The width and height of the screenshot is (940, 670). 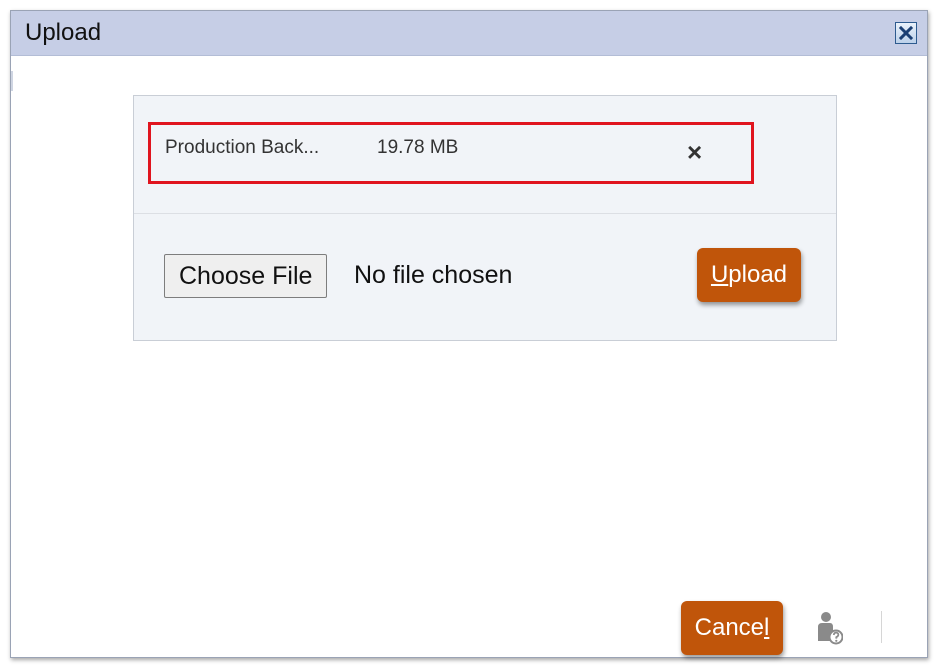 I want to click on cancel-label-main: Cance, so click(x=729, y=627).